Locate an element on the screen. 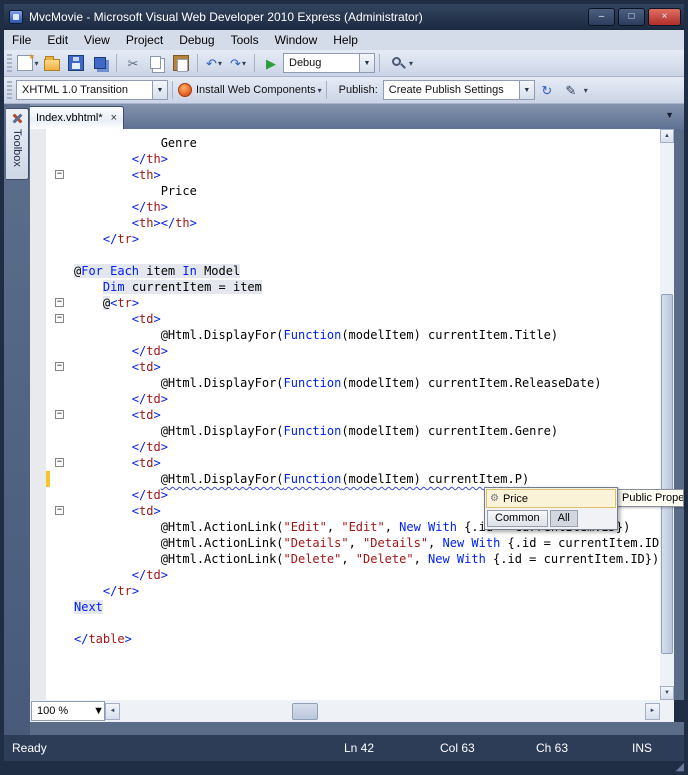 The height and width of the screenshot is (775, 688). code-line: − @<tr> is located at coordinates (345, 303).